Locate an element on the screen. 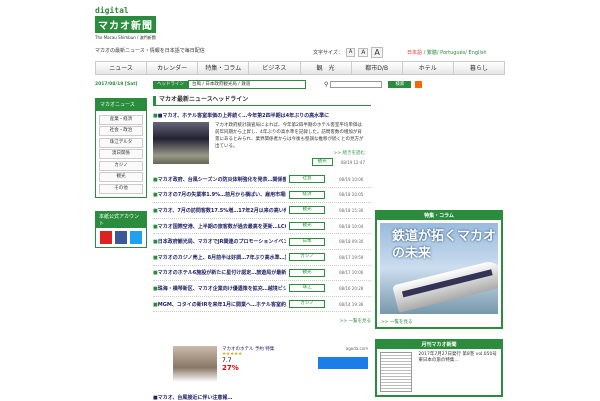 The image size is (600, 401). feature-date: 08/19 12:47 is located at coordinates (352, 162).